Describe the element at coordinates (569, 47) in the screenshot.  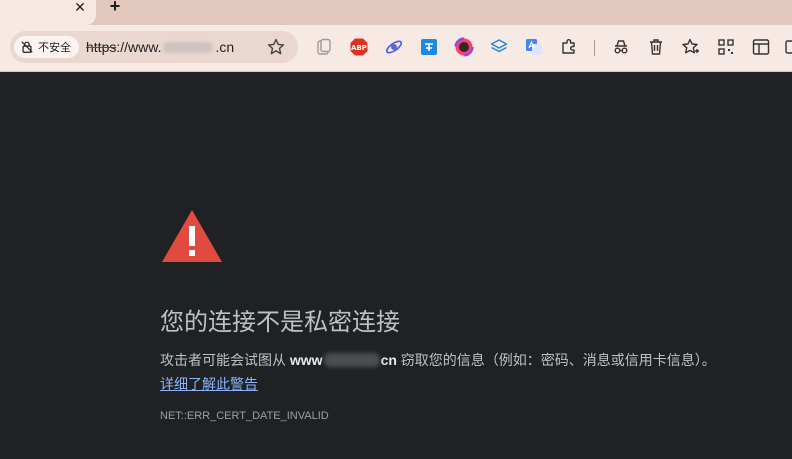
I see `extensions-puzzle-icon` at that location.